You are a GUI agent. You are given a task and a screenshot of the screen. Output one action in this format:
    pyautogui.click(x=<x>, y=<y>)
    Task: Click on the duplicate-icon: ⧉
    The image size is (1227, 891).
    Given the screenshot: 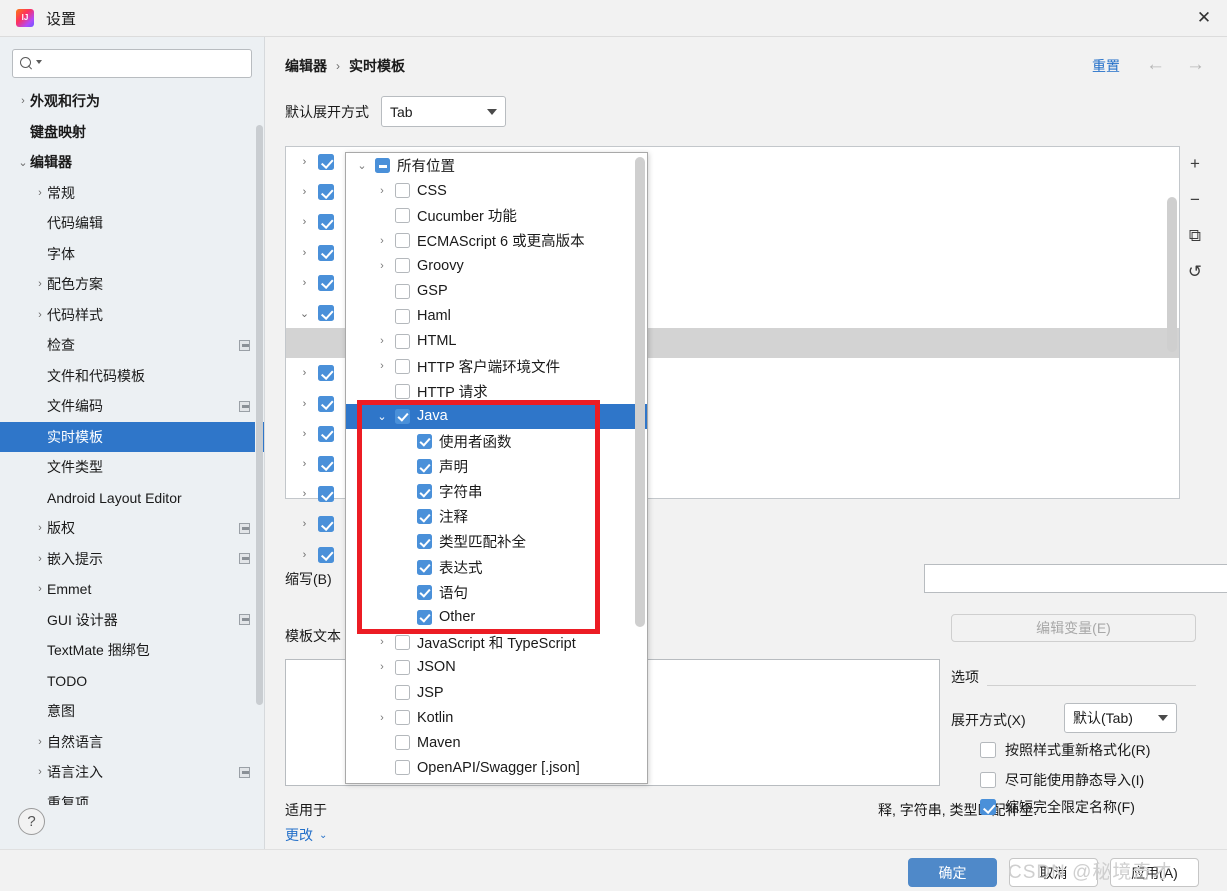 What is the action you would take?
    pyautogui.click(x=1195, y=236)
    